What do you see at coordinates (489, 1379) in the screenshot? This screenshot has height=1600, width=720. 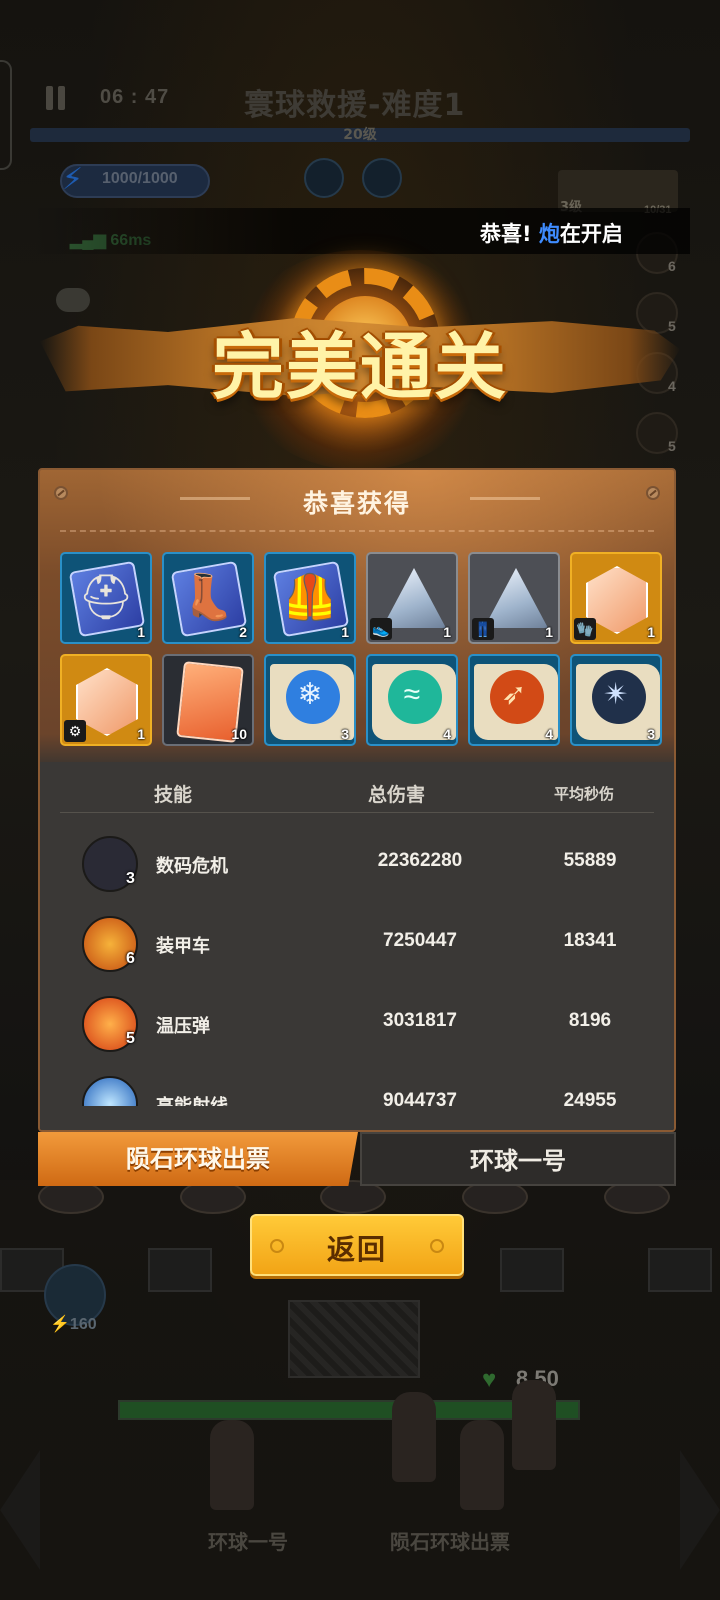 I see `heart-icon: ♥` at bounding box center [489, 1379].